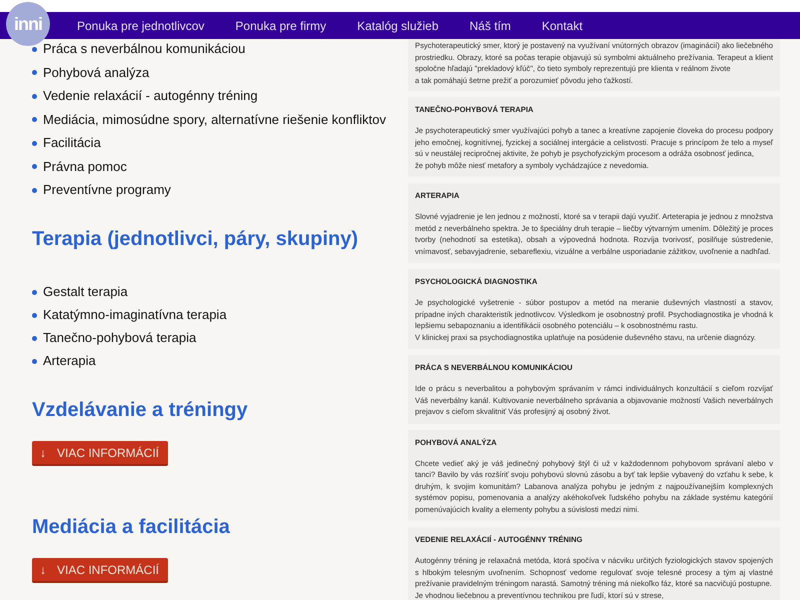 This screenshot has width=800, height=600. Describe the element at coordinates (214, 119) in the screenshot. I see `list-item: Mediácia, mimosúdne spory, alternatívne riešenie konfliktov` at that location.